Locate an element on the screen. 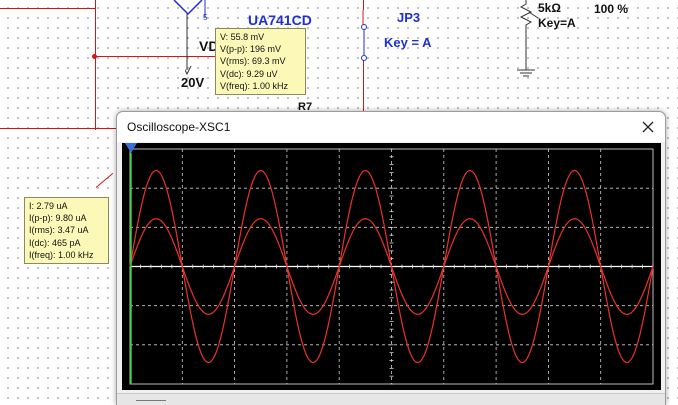  jumper-label: JP3 is located at coordinates (408, 17).